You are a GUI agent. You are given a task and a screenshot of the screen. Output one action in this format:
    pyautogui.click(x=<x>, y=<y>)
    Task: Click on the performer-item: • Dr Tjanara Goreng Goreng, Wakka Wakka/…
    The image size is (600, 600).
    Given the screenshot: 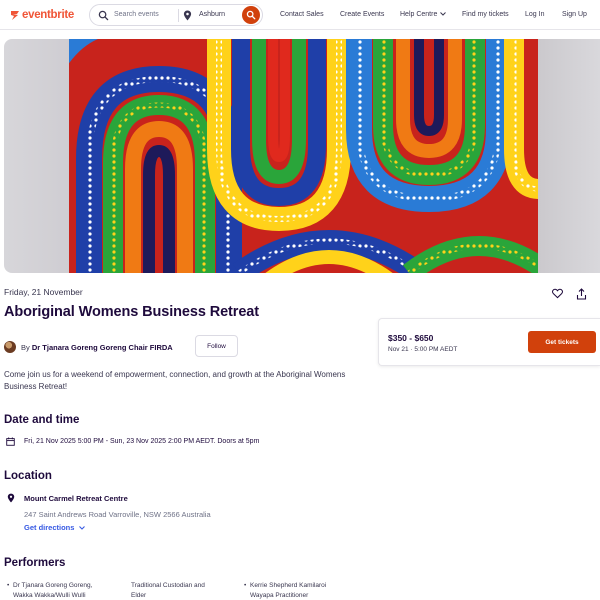 What is the action you would take?
    pyautogui.click(x=50, y=590)
    